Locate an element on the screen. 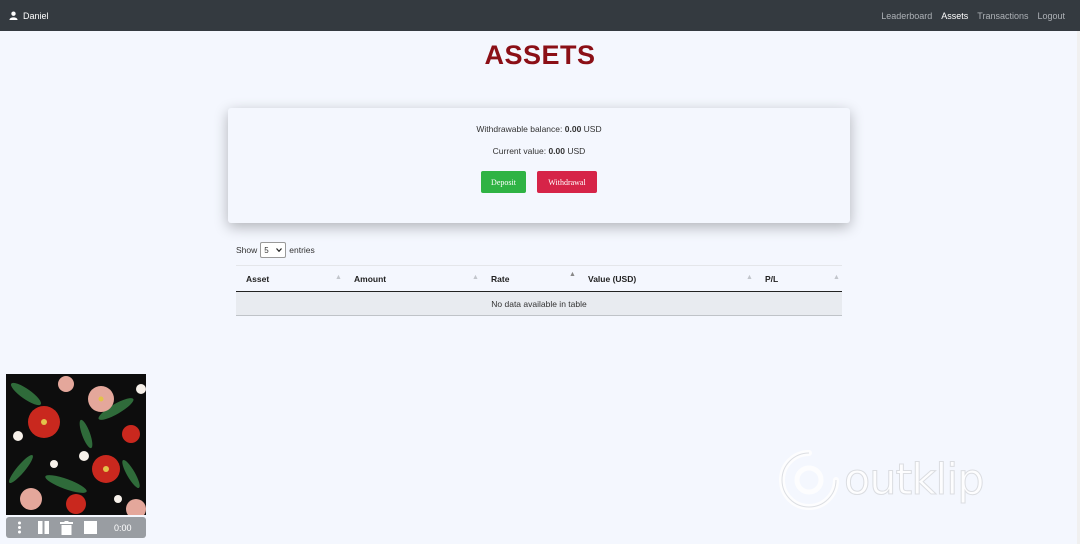  stop-icon is located at coordinates (90, 527).